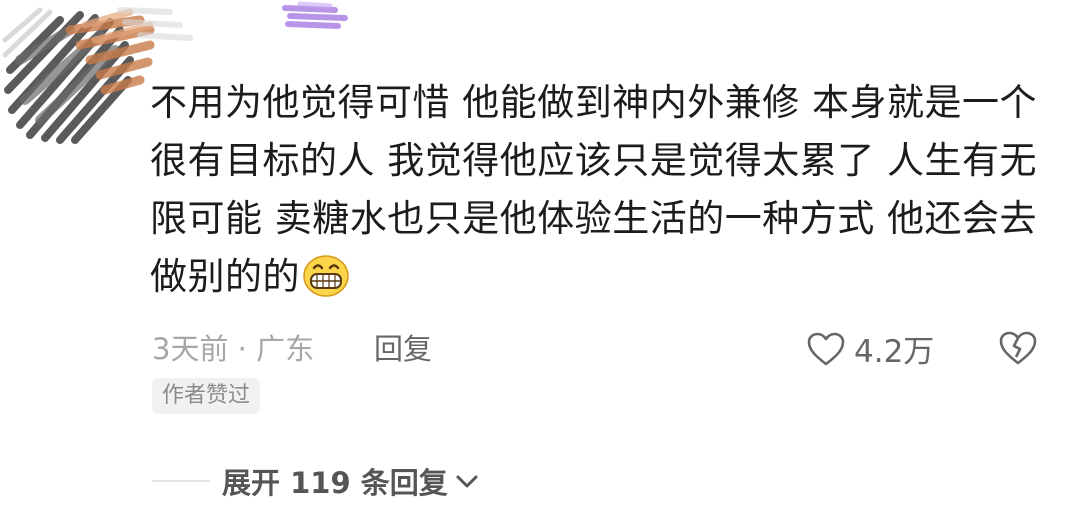 The width and height of the screenshot is (1080, 511). What do you see at coordinates (403, 347) in the screenshot?
I see `reply-button: 回复` at bounding box center [403, 347].